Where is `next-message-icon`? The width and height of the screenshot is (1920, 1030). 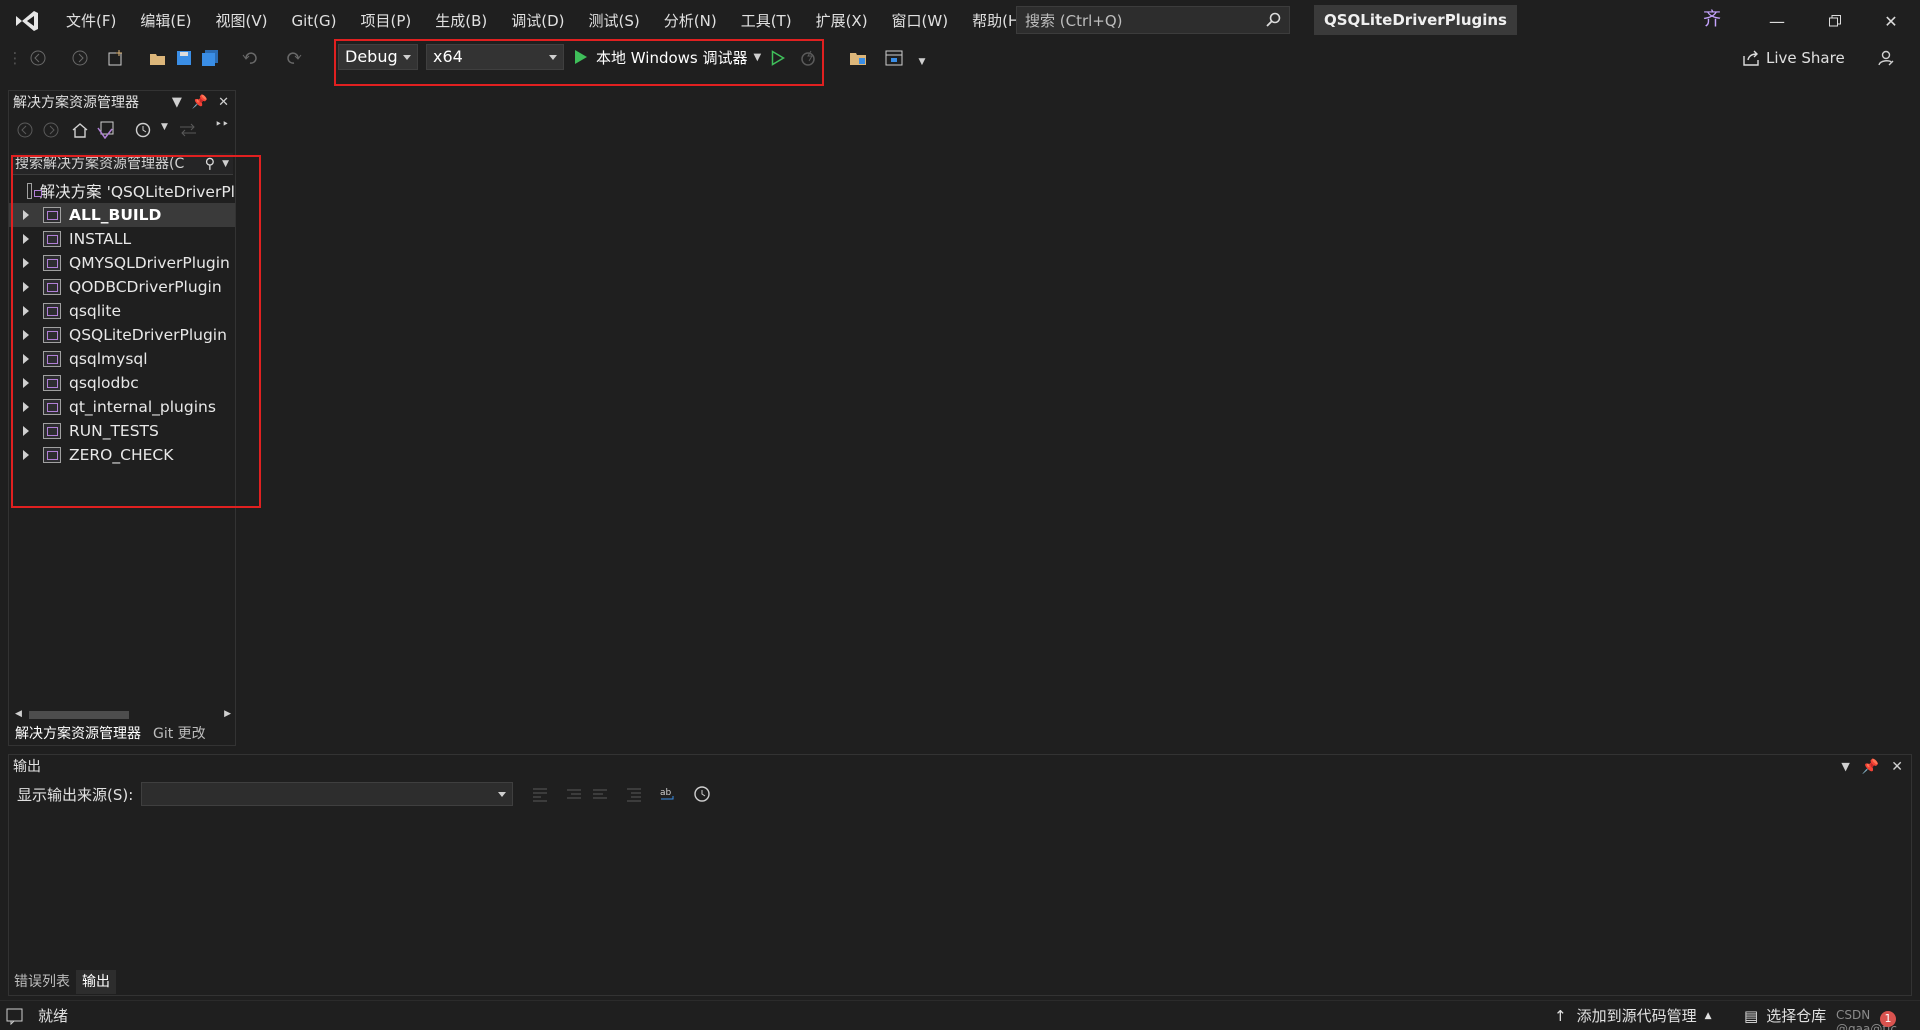
next-message-icon is located at coordinates (600, 794).